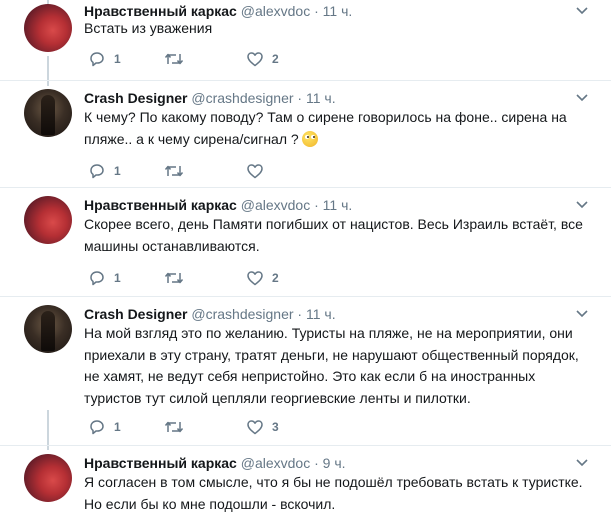 The width and height of the screenshot is (611, 520). I want to click on tweet-header: Нравственный каркас @alexvdoc · 11 ч., so click(218, 205).